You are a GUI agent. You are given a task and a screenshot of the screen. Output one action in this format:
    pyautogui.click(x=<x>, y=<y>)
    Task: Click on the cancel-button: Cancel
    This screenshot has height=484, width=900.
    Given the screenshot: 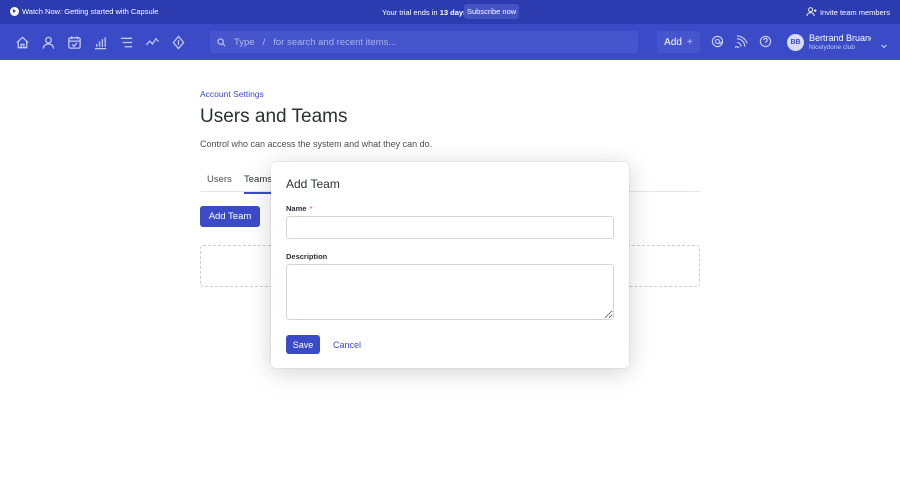 What is the action you would take?
    pyautogui.click(x=347, y=344)
    